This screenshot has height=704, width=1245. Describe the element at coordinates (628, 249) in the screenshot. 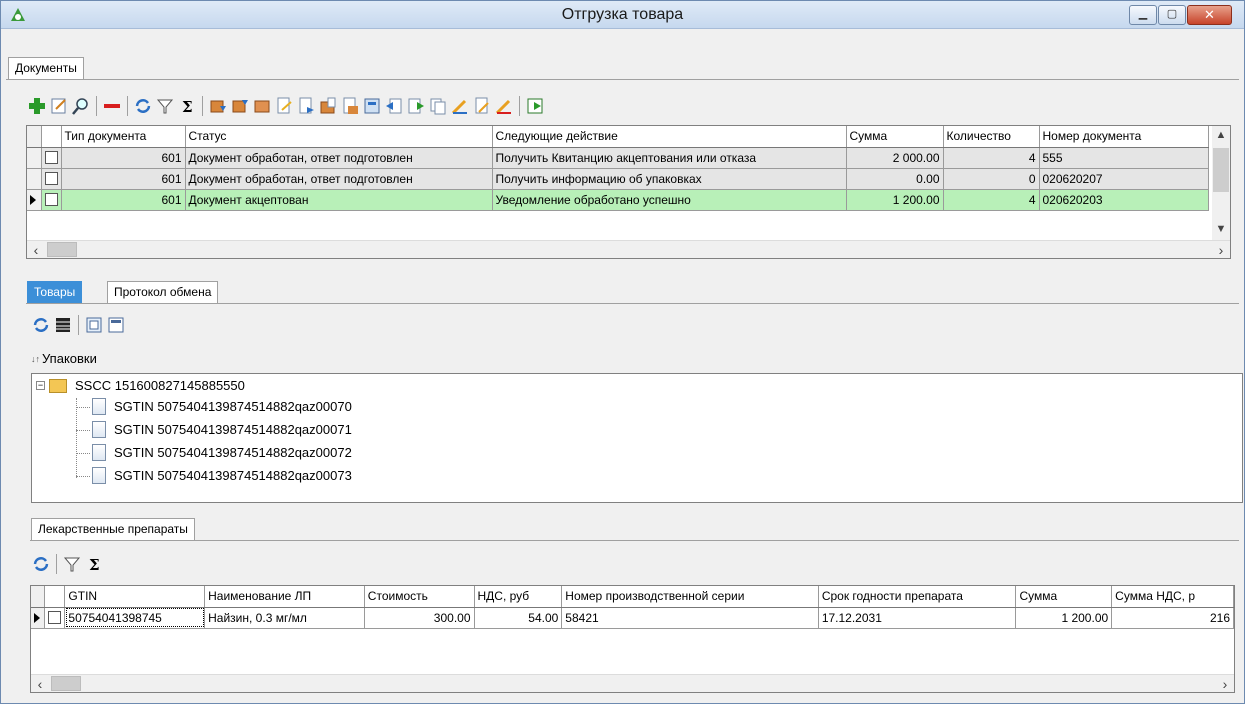

I see `documents-horizontal-scrollbar: ‹ ›` at that location.